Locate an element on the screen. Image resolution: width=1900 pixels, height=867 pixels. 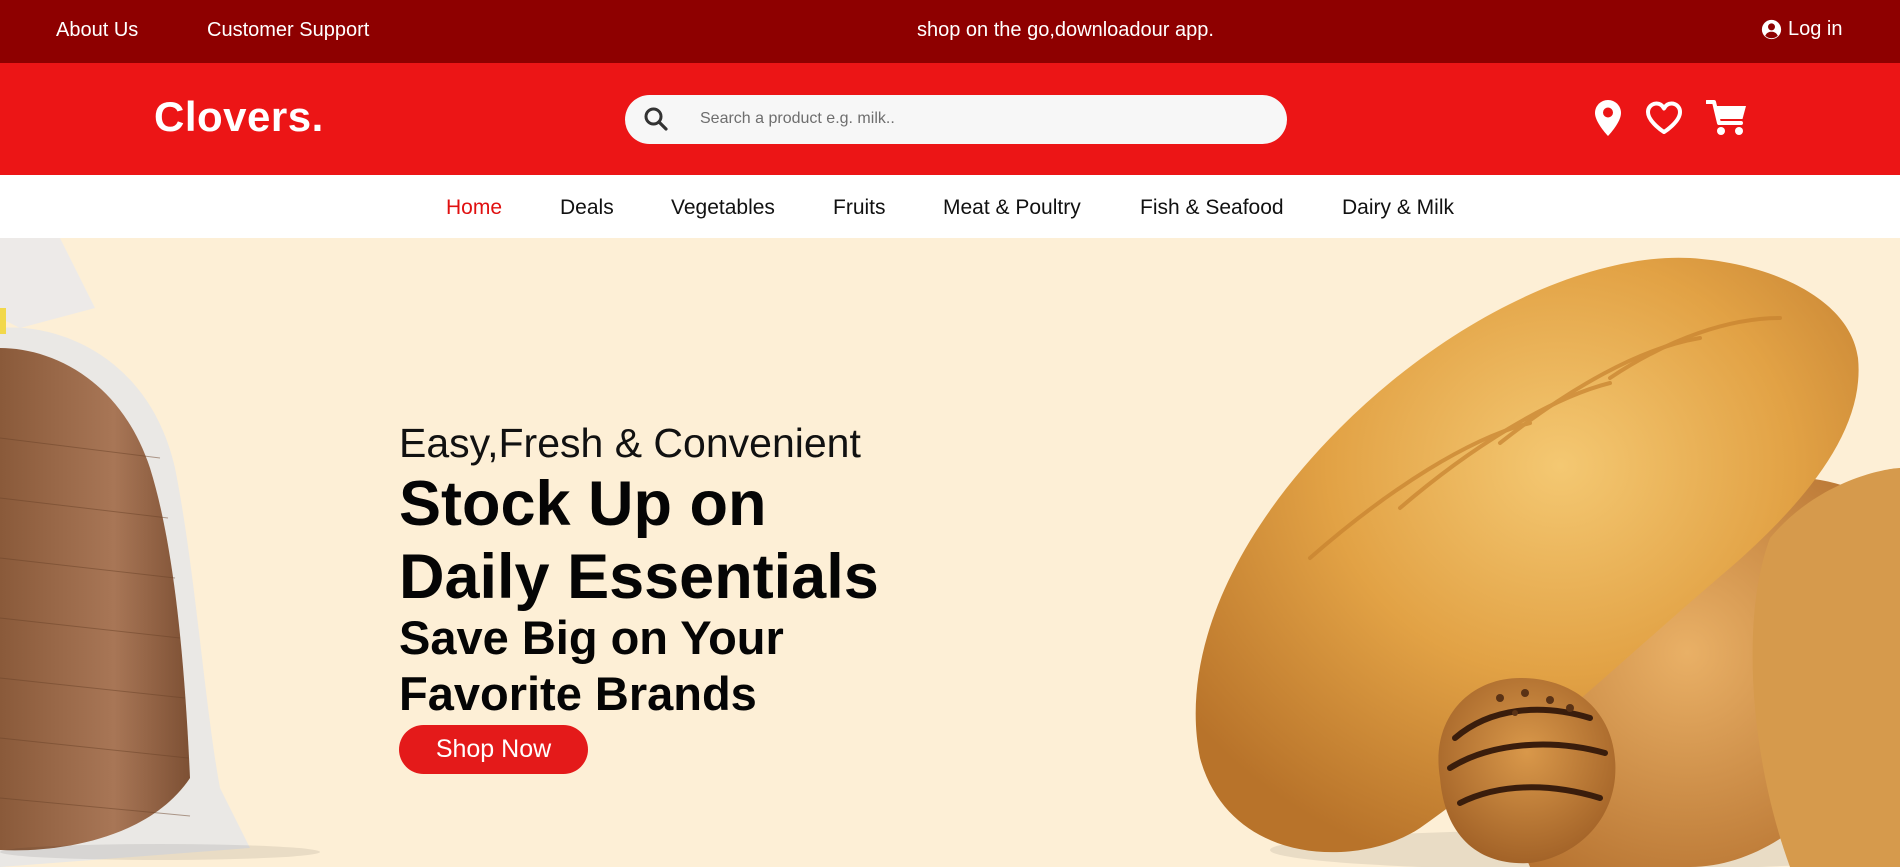
cart-button is located at coordinates (1727, 118).